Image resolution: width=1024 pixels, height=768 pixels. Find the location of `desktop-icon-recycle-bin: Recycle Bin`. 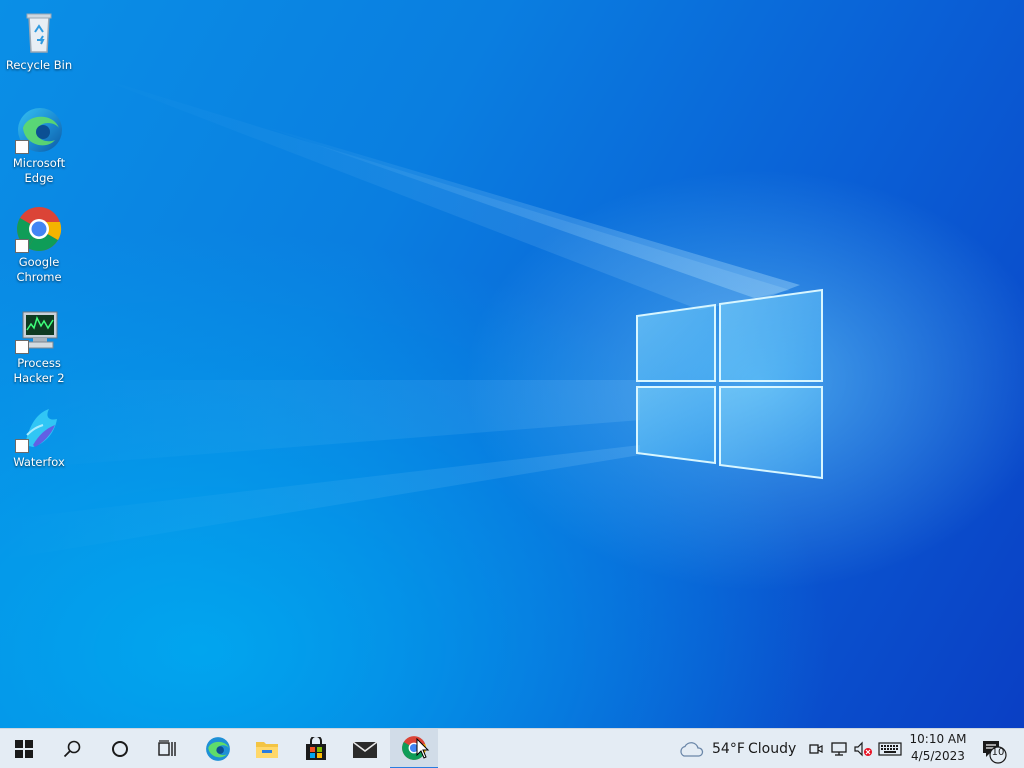

desktop-icon-recycle-bin: Recycle Bin is located at coordinates (39, 40).